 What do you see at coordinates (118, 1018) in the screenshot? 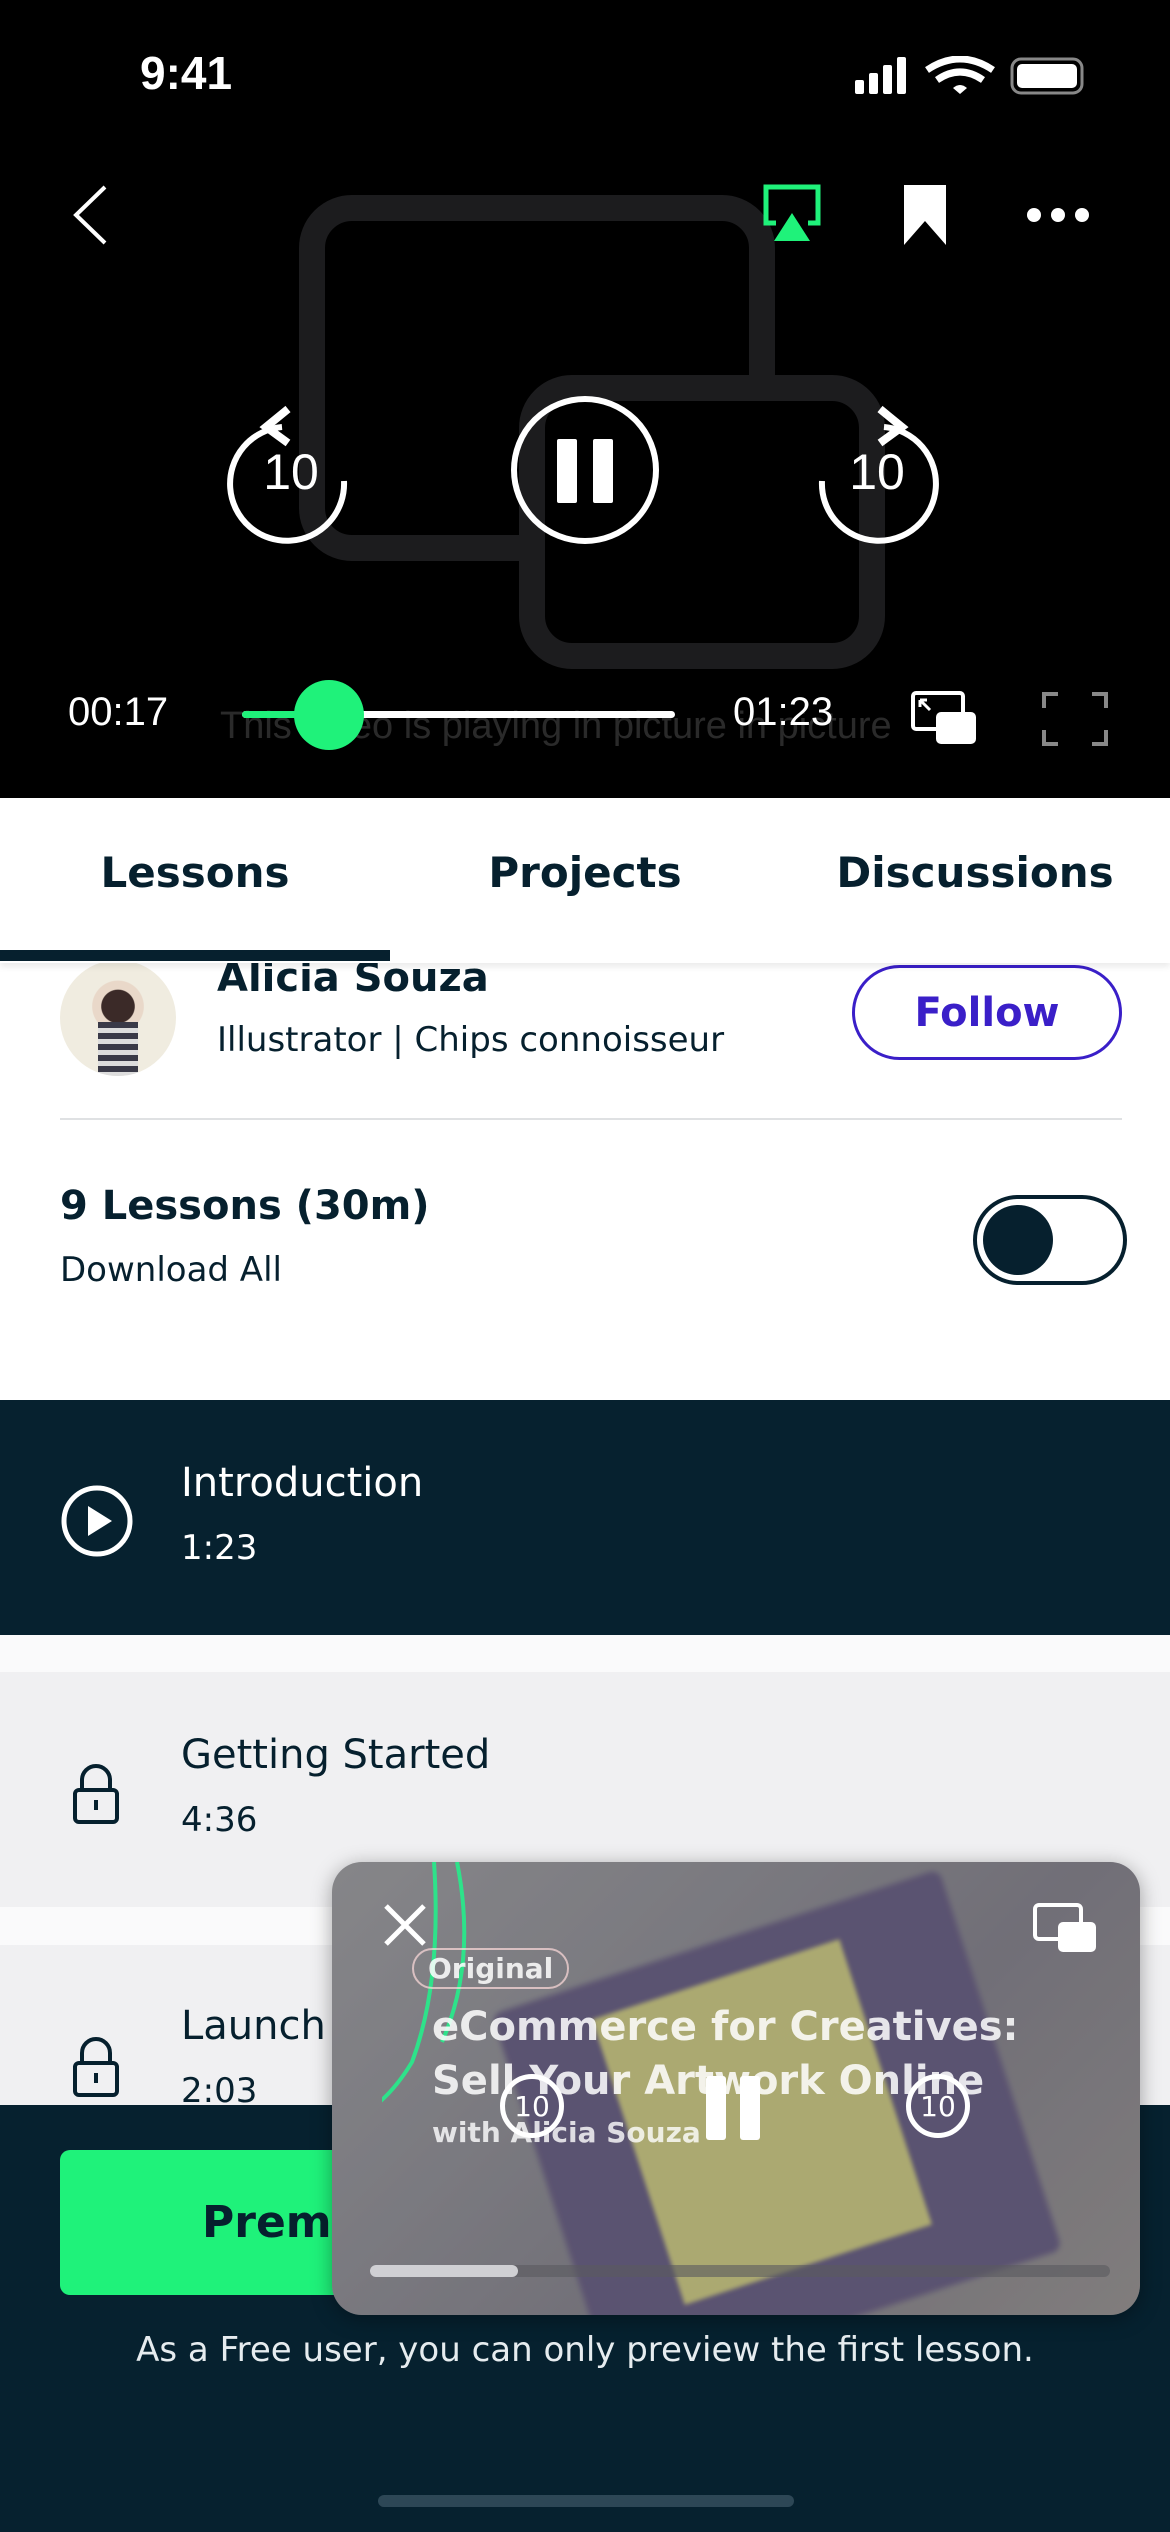
I see `teacher-avatar` at bounding box center [118, 1018].